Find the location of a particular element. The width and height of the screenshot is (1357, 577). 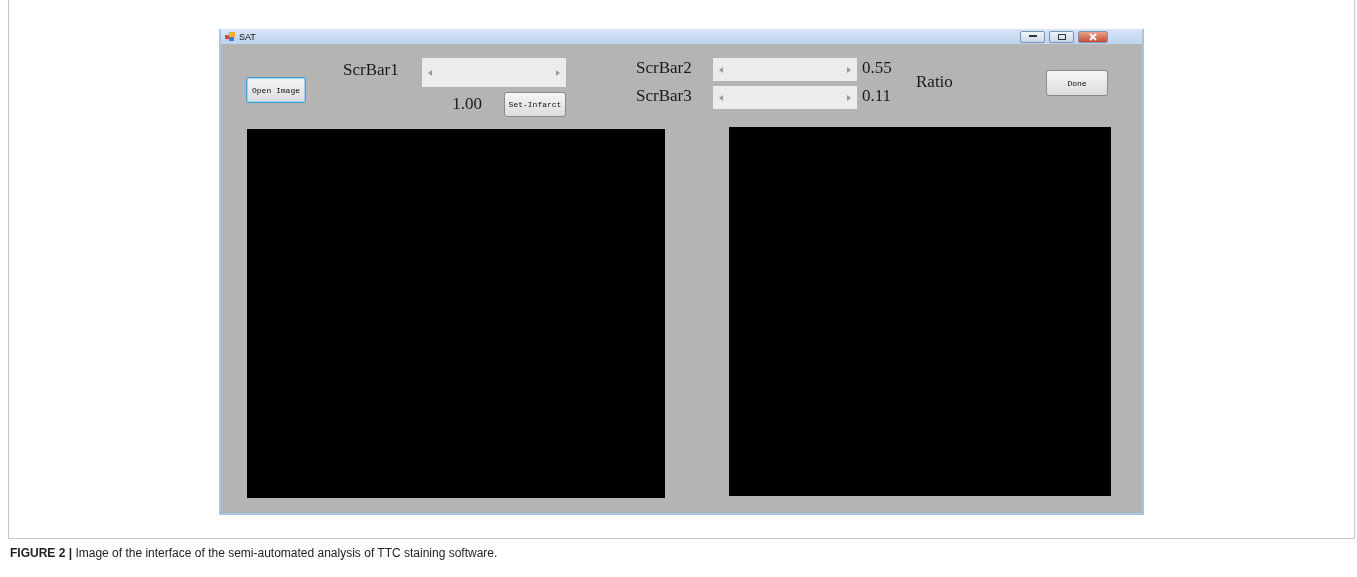

maximize-button is located at coordinates (1061, 36).